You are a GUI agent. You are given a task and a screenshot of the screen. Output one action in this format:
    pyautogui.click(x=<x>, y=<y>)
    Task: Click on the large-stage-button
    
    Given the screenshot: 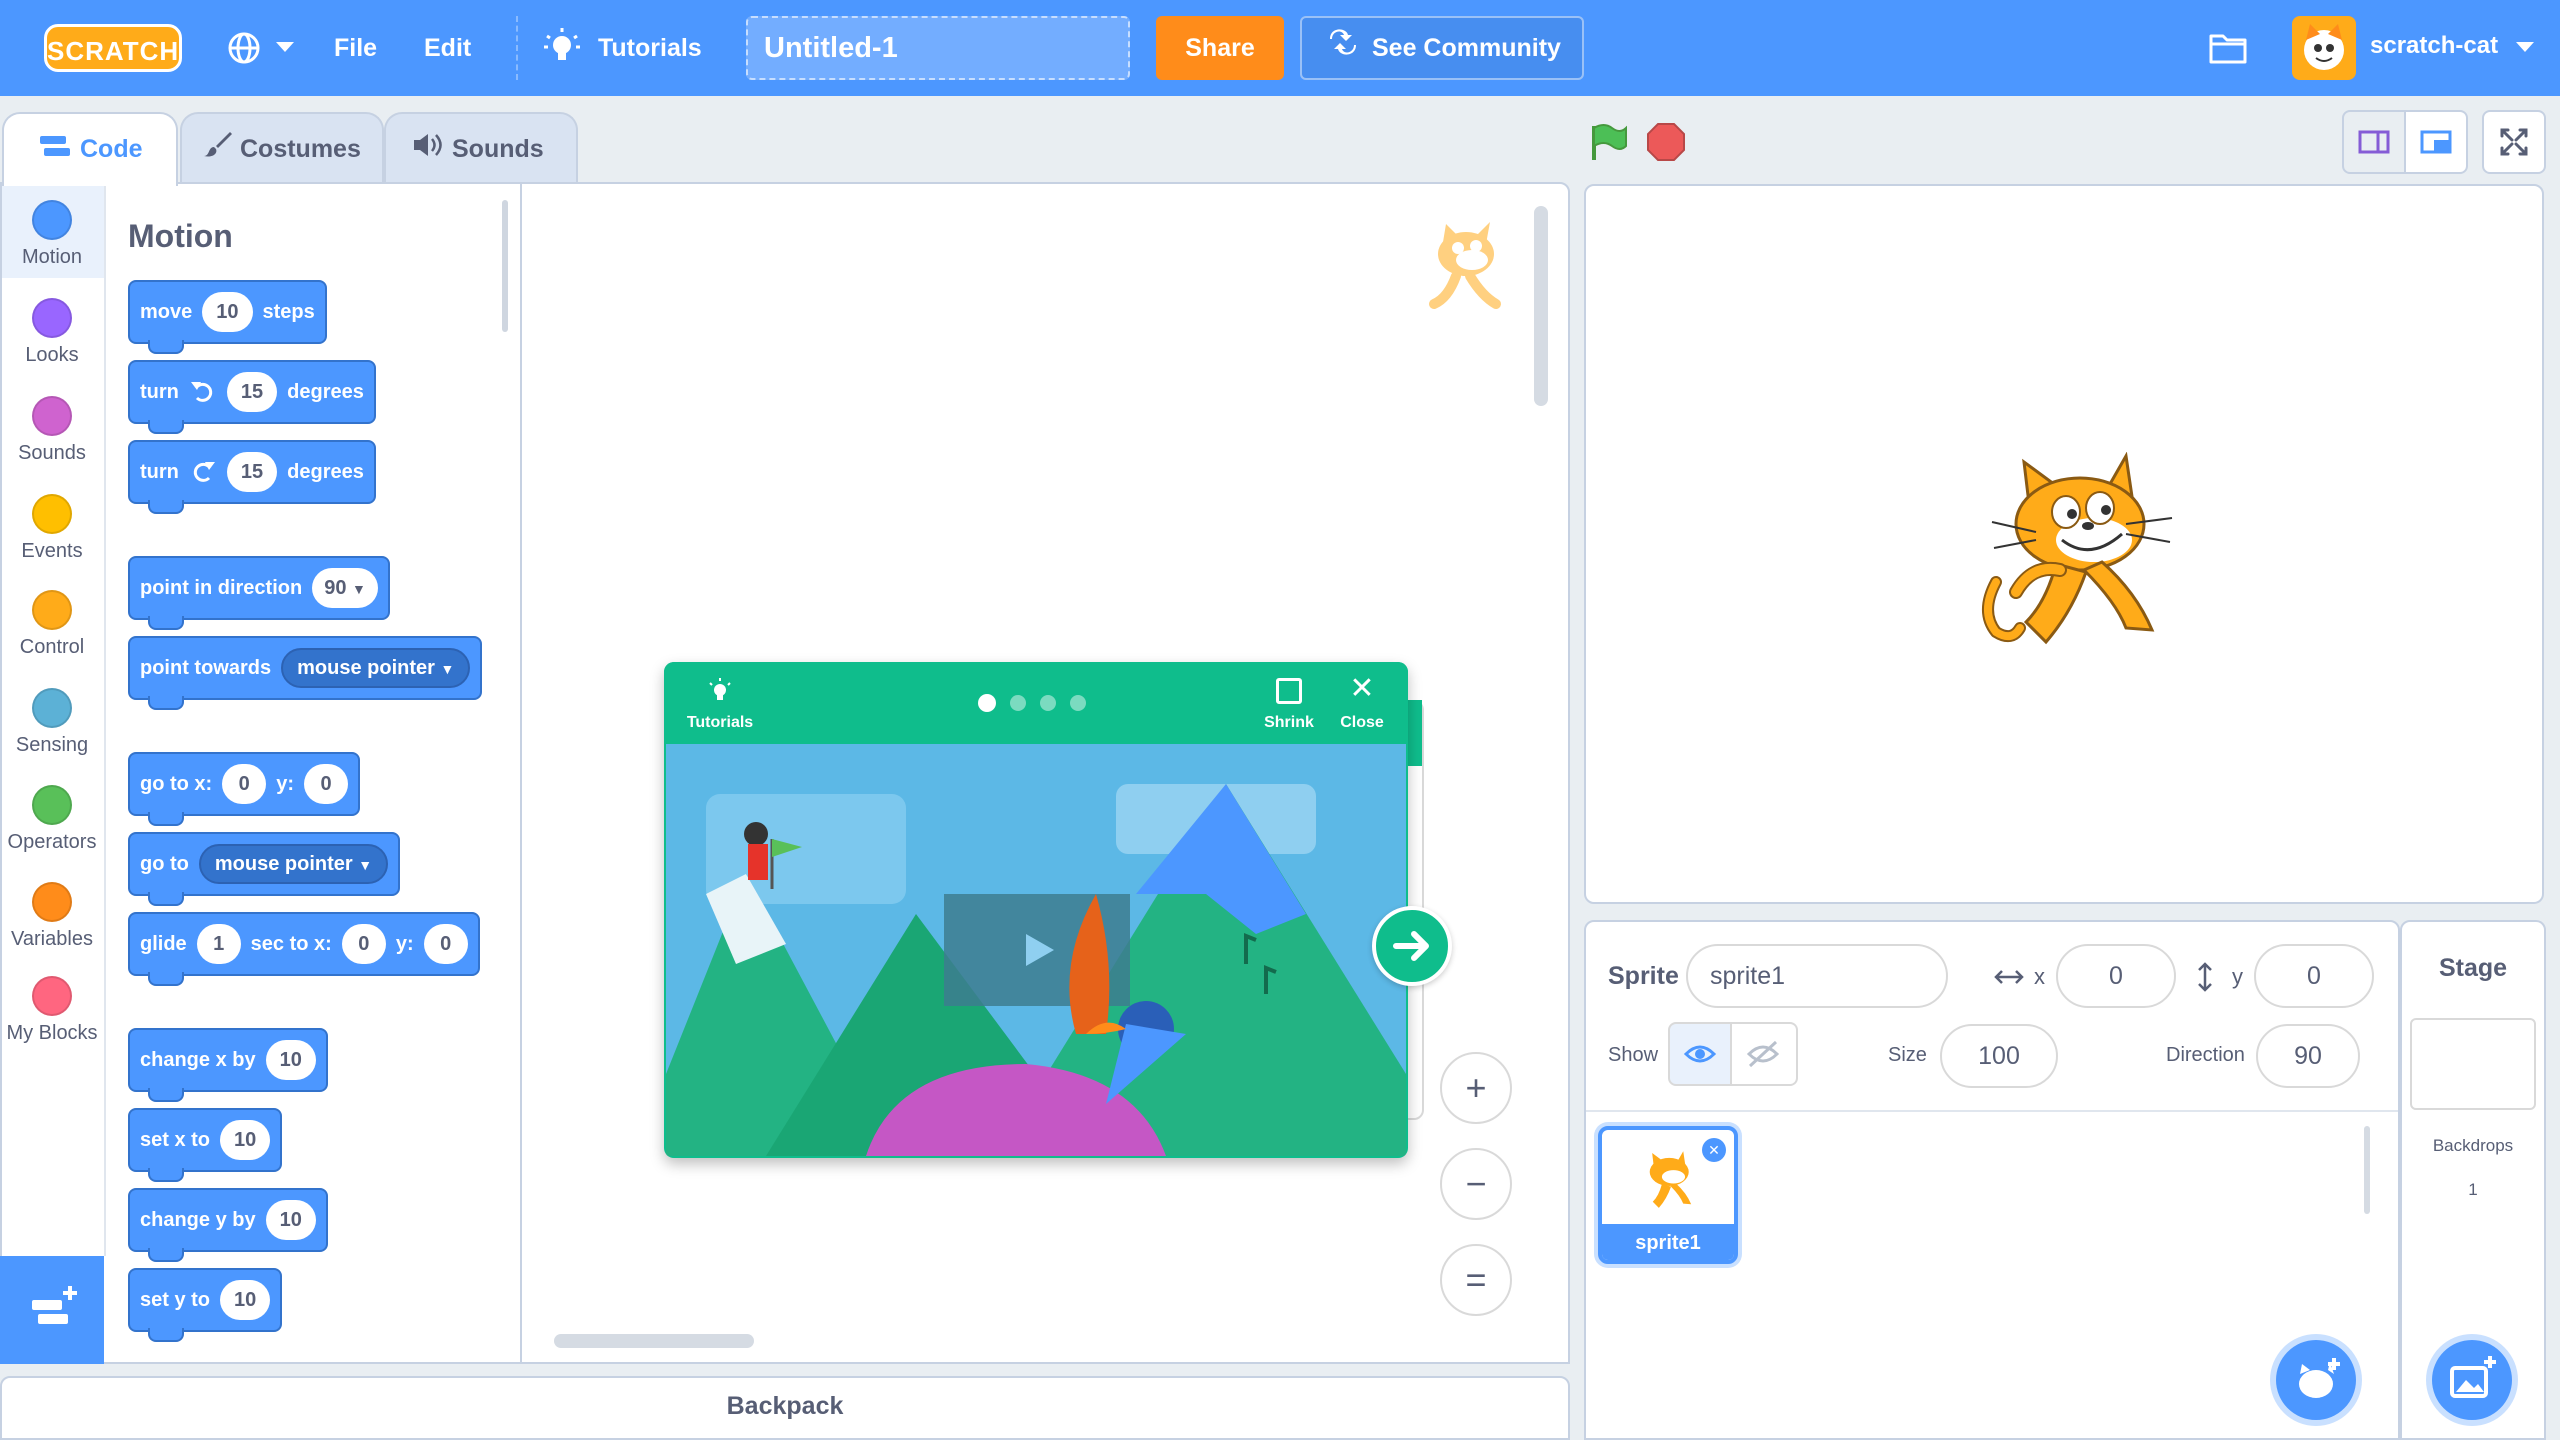 What is the action you would take?
    pyautogui.click(x=2436, y=142)
    